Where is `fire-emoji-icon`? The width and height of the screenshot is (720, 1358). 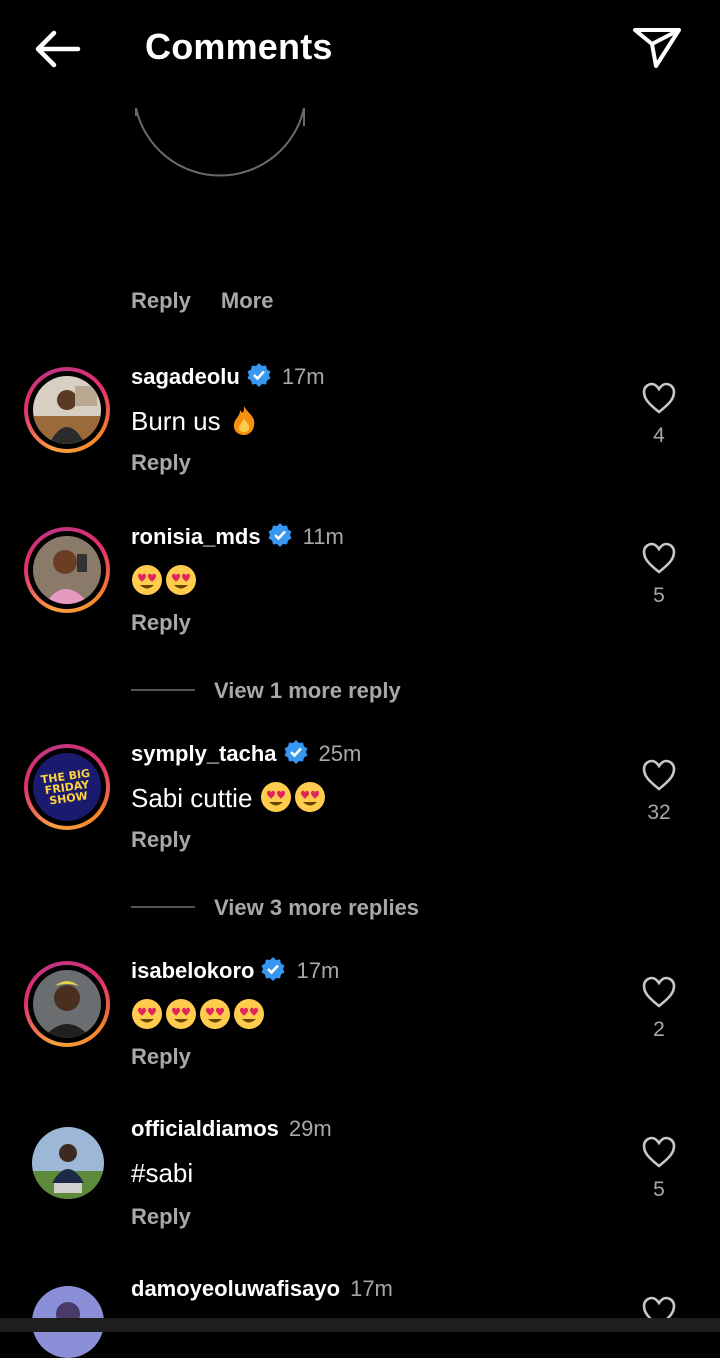
fire-emoji-icon is located at coordinates (244, 420).